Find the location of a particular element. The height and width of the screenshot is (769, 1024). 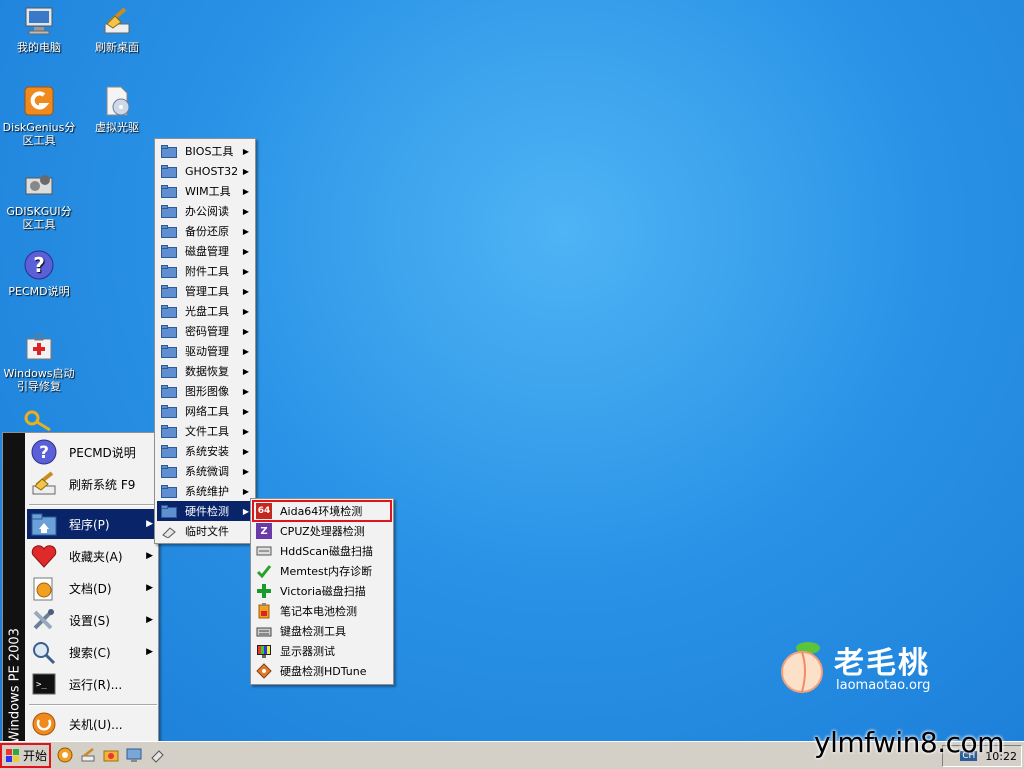

hw-item-label: Aida64环境检测 is located at coordinates (321, 511).